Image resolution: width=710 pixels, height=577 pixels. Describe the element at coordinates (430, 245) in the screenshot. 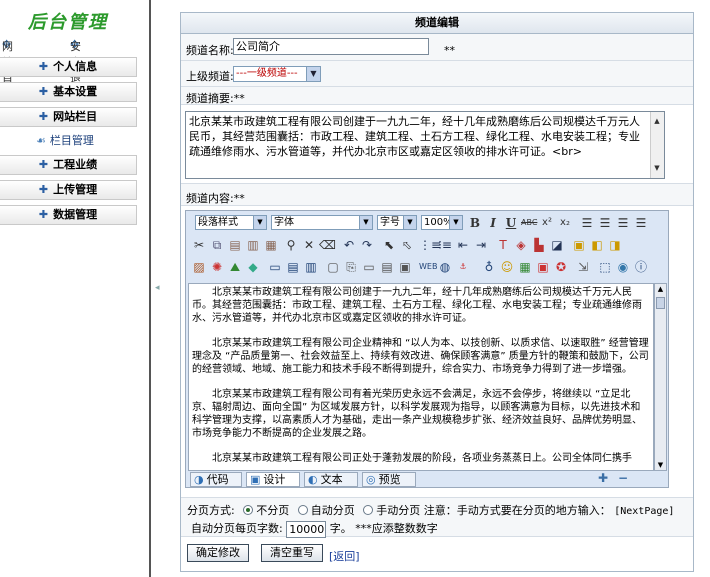

I see `ordered-list-icon: ⋮≡` at that location.